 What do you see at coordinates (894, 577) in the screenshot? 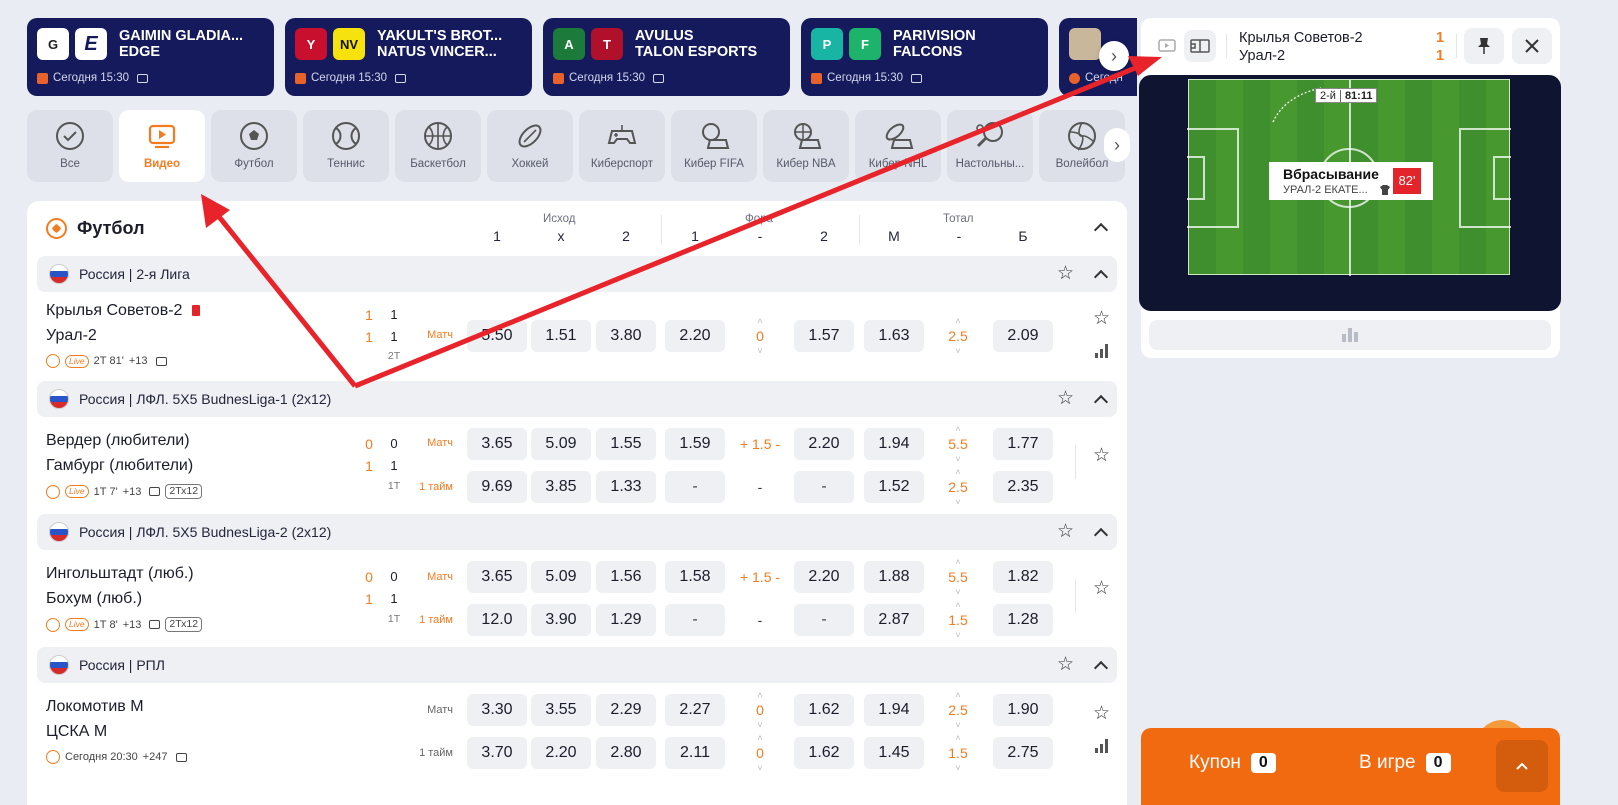
I see `odds-button: 1.88` at bounding box center [894, 577].